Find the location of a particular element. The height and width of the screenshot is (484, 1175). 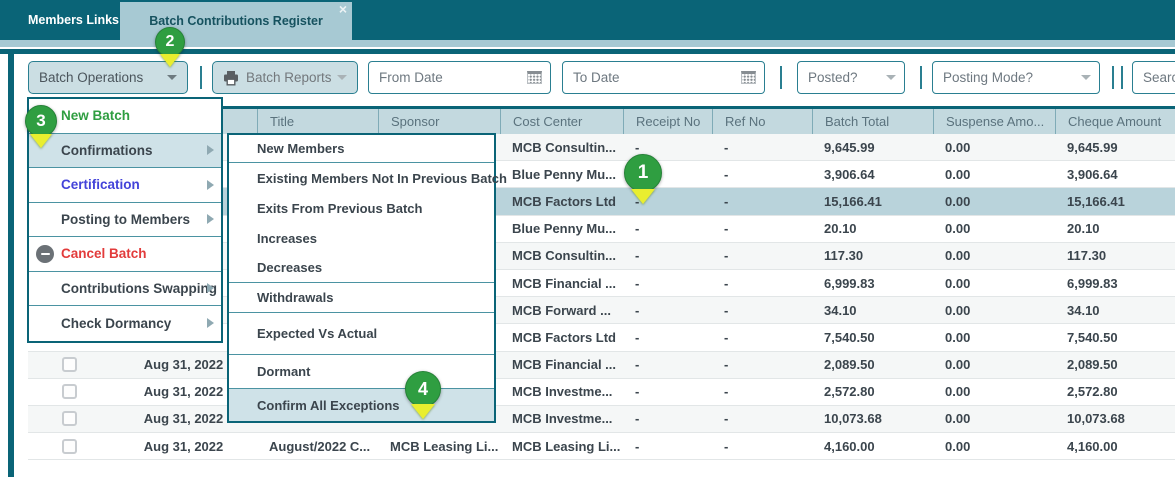

submenu-item-confirm-all-exceptions: Confirm All Exceptions is located at coordinates (361, 405).